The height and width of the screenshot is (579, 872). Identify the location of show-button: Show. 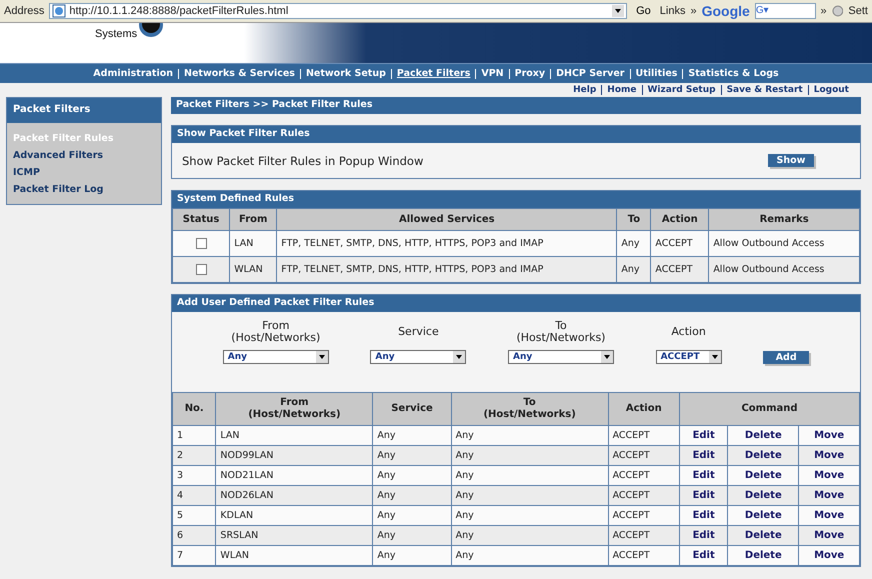
(791, 160).